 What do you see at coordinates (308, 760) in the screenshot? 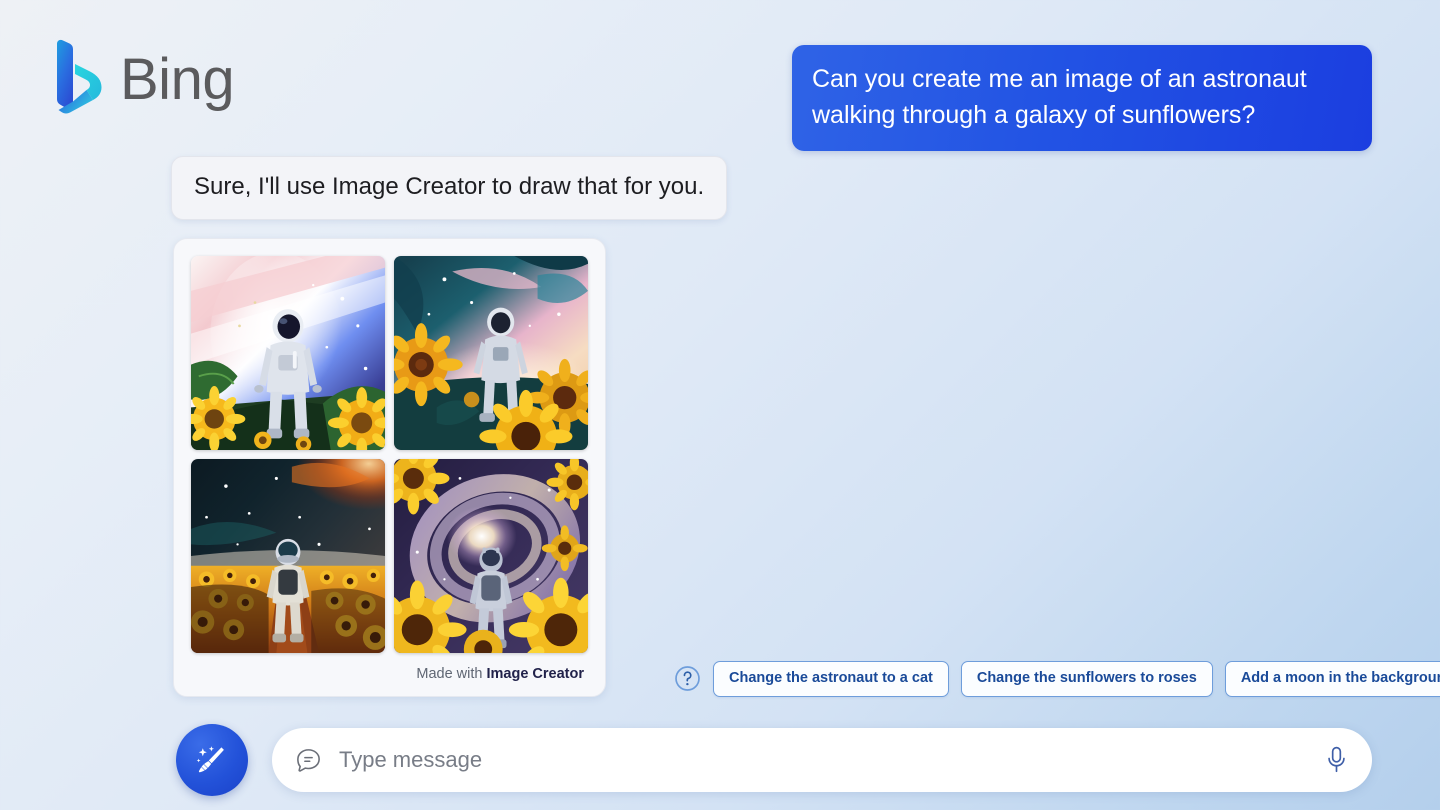
I see `chat-bubble-icon` at bounding box center [308, 760].